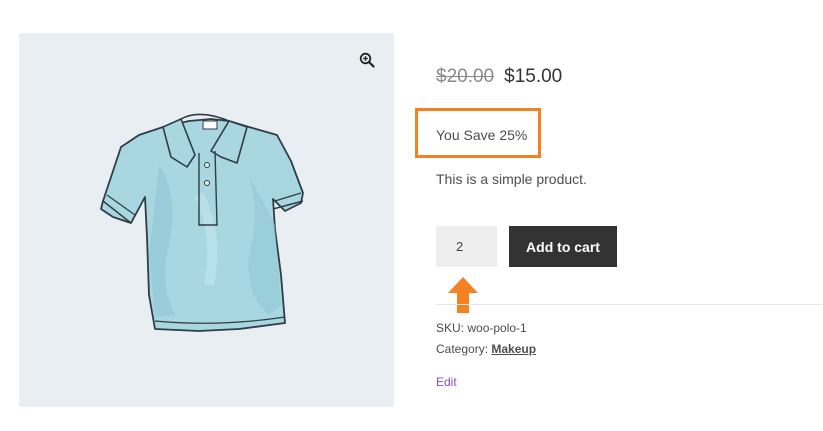 The width and height of the screenshot is (823, 431). I want to click on edit-link: Edit, so click(446, 382).